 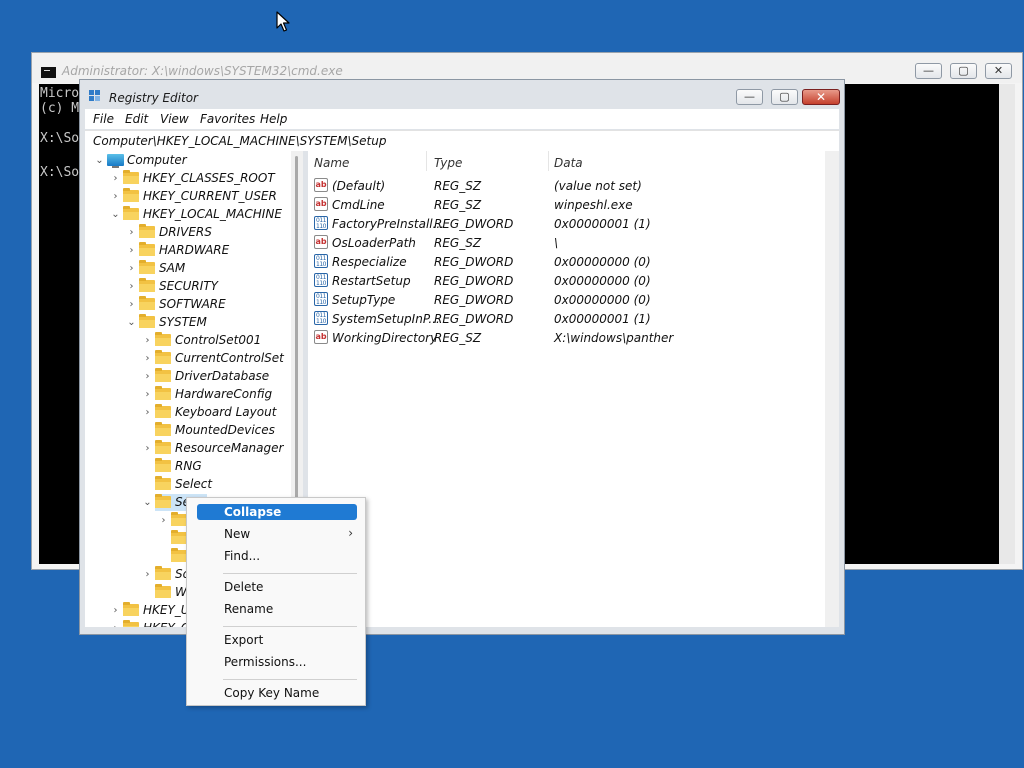 I want to click on tree-node: MountedDevices, so click(x=188, y=431).